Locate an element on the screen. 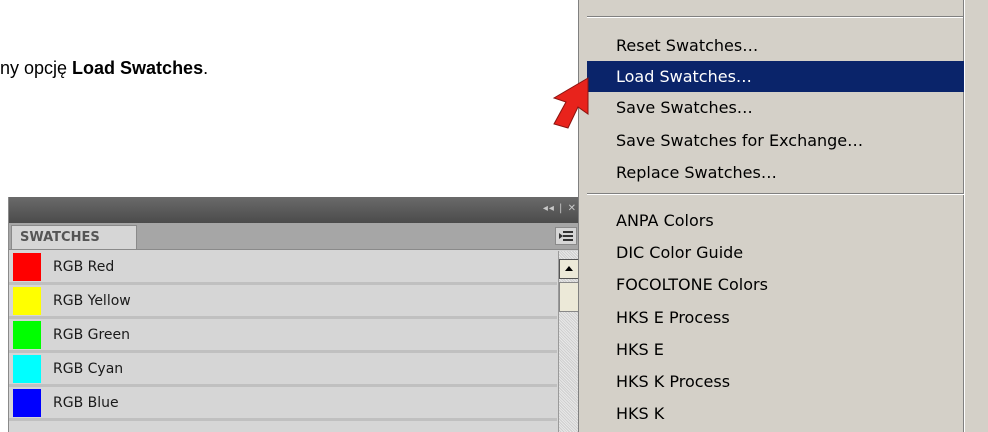  instruction-bold: Load Swatches is located at coordinates (138, 68).